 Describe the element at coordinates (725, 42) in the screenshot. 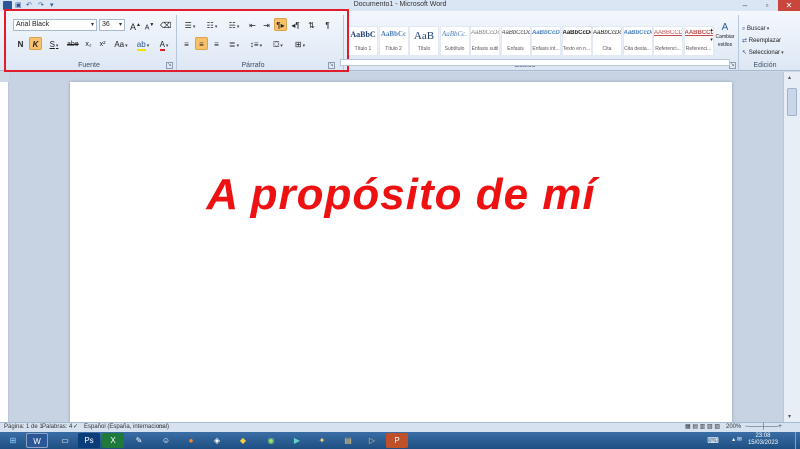

I see `change-styles-button: A Cambiar estilos` at that location.